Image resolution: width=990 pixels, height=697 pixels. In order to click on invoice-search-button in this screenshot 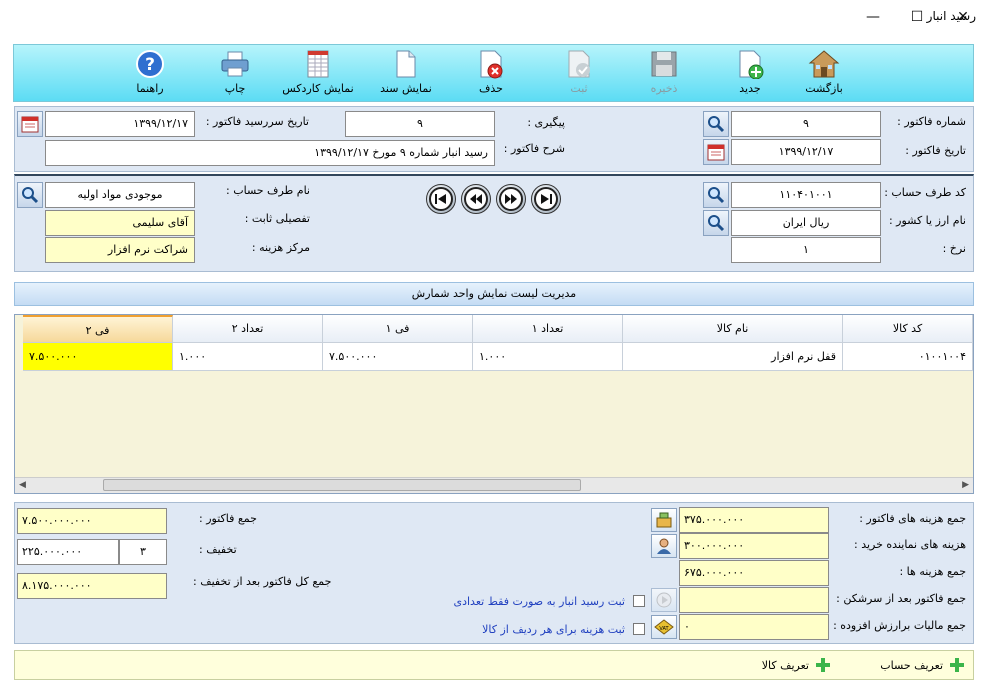, I will do `click(716, 124)`.